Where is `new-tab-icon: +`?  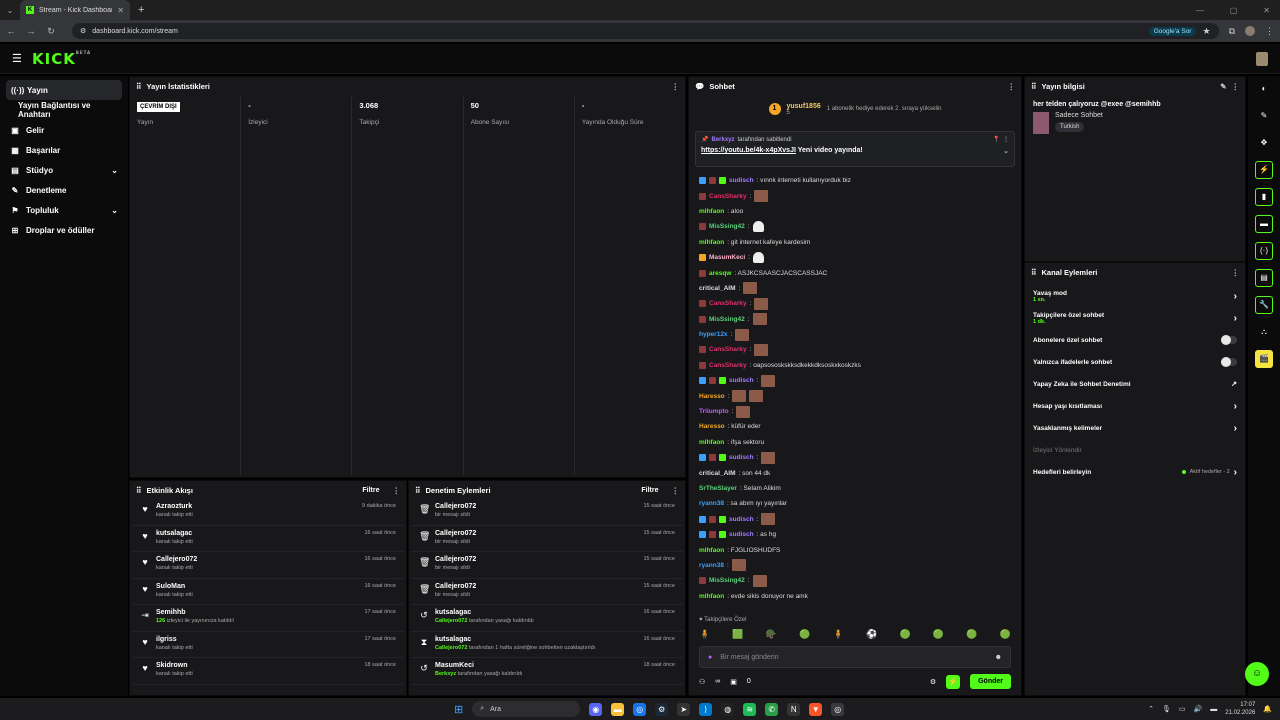 new-tab-icon: + is located at coordinates (141, 10).